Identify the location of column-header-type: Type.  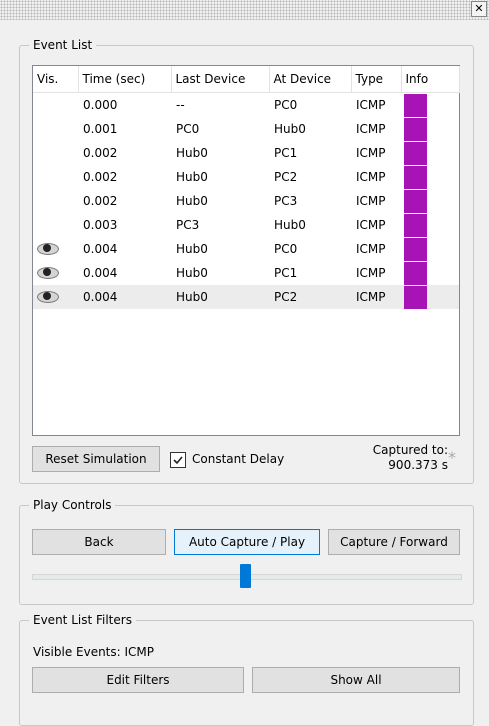
(376, 79).